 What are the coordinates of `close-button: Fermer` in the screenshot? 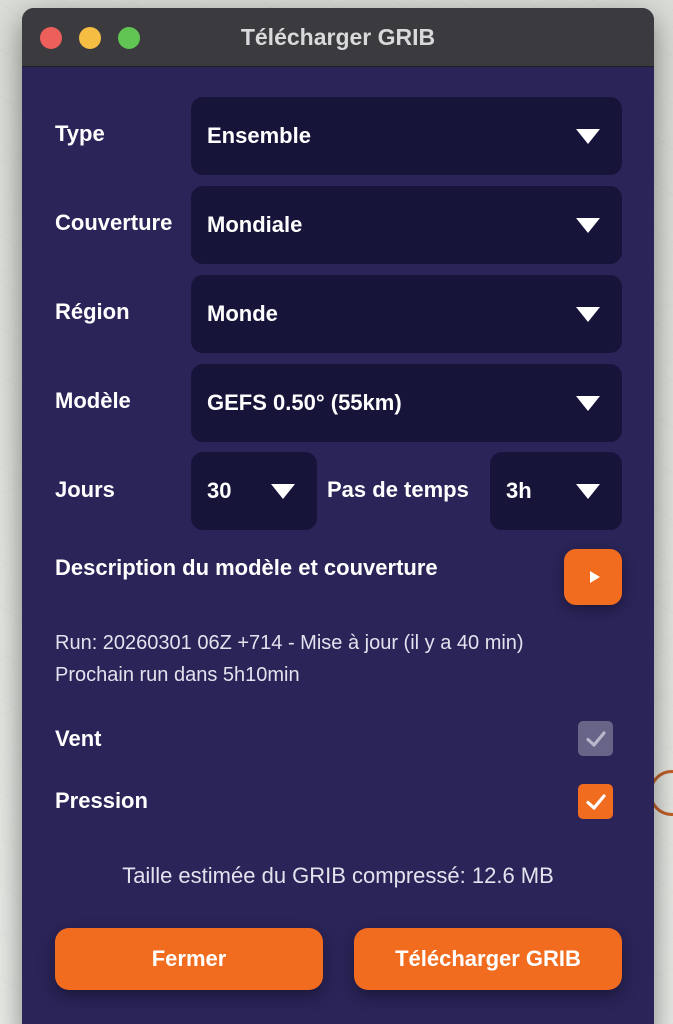 It's located at (189, 959).